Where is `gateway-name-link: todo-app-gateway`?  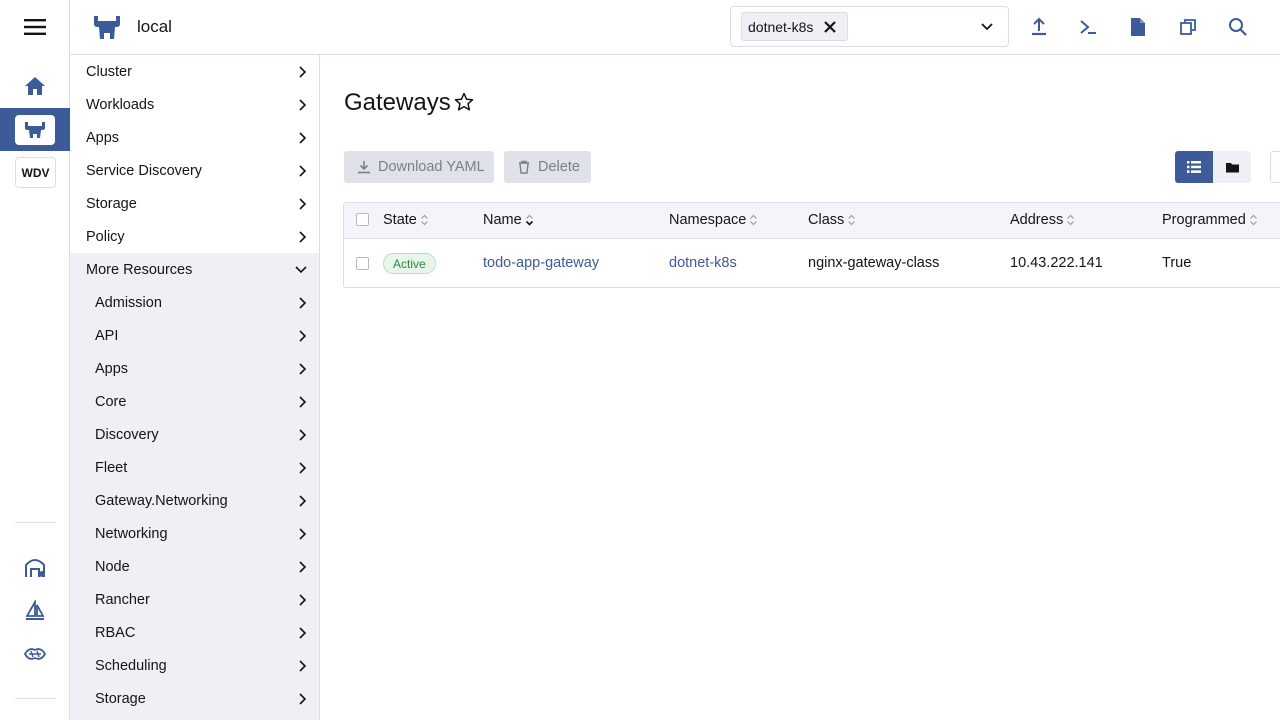
gateway-name-link: todo-app-gateway is located at coordinates (541, 263).